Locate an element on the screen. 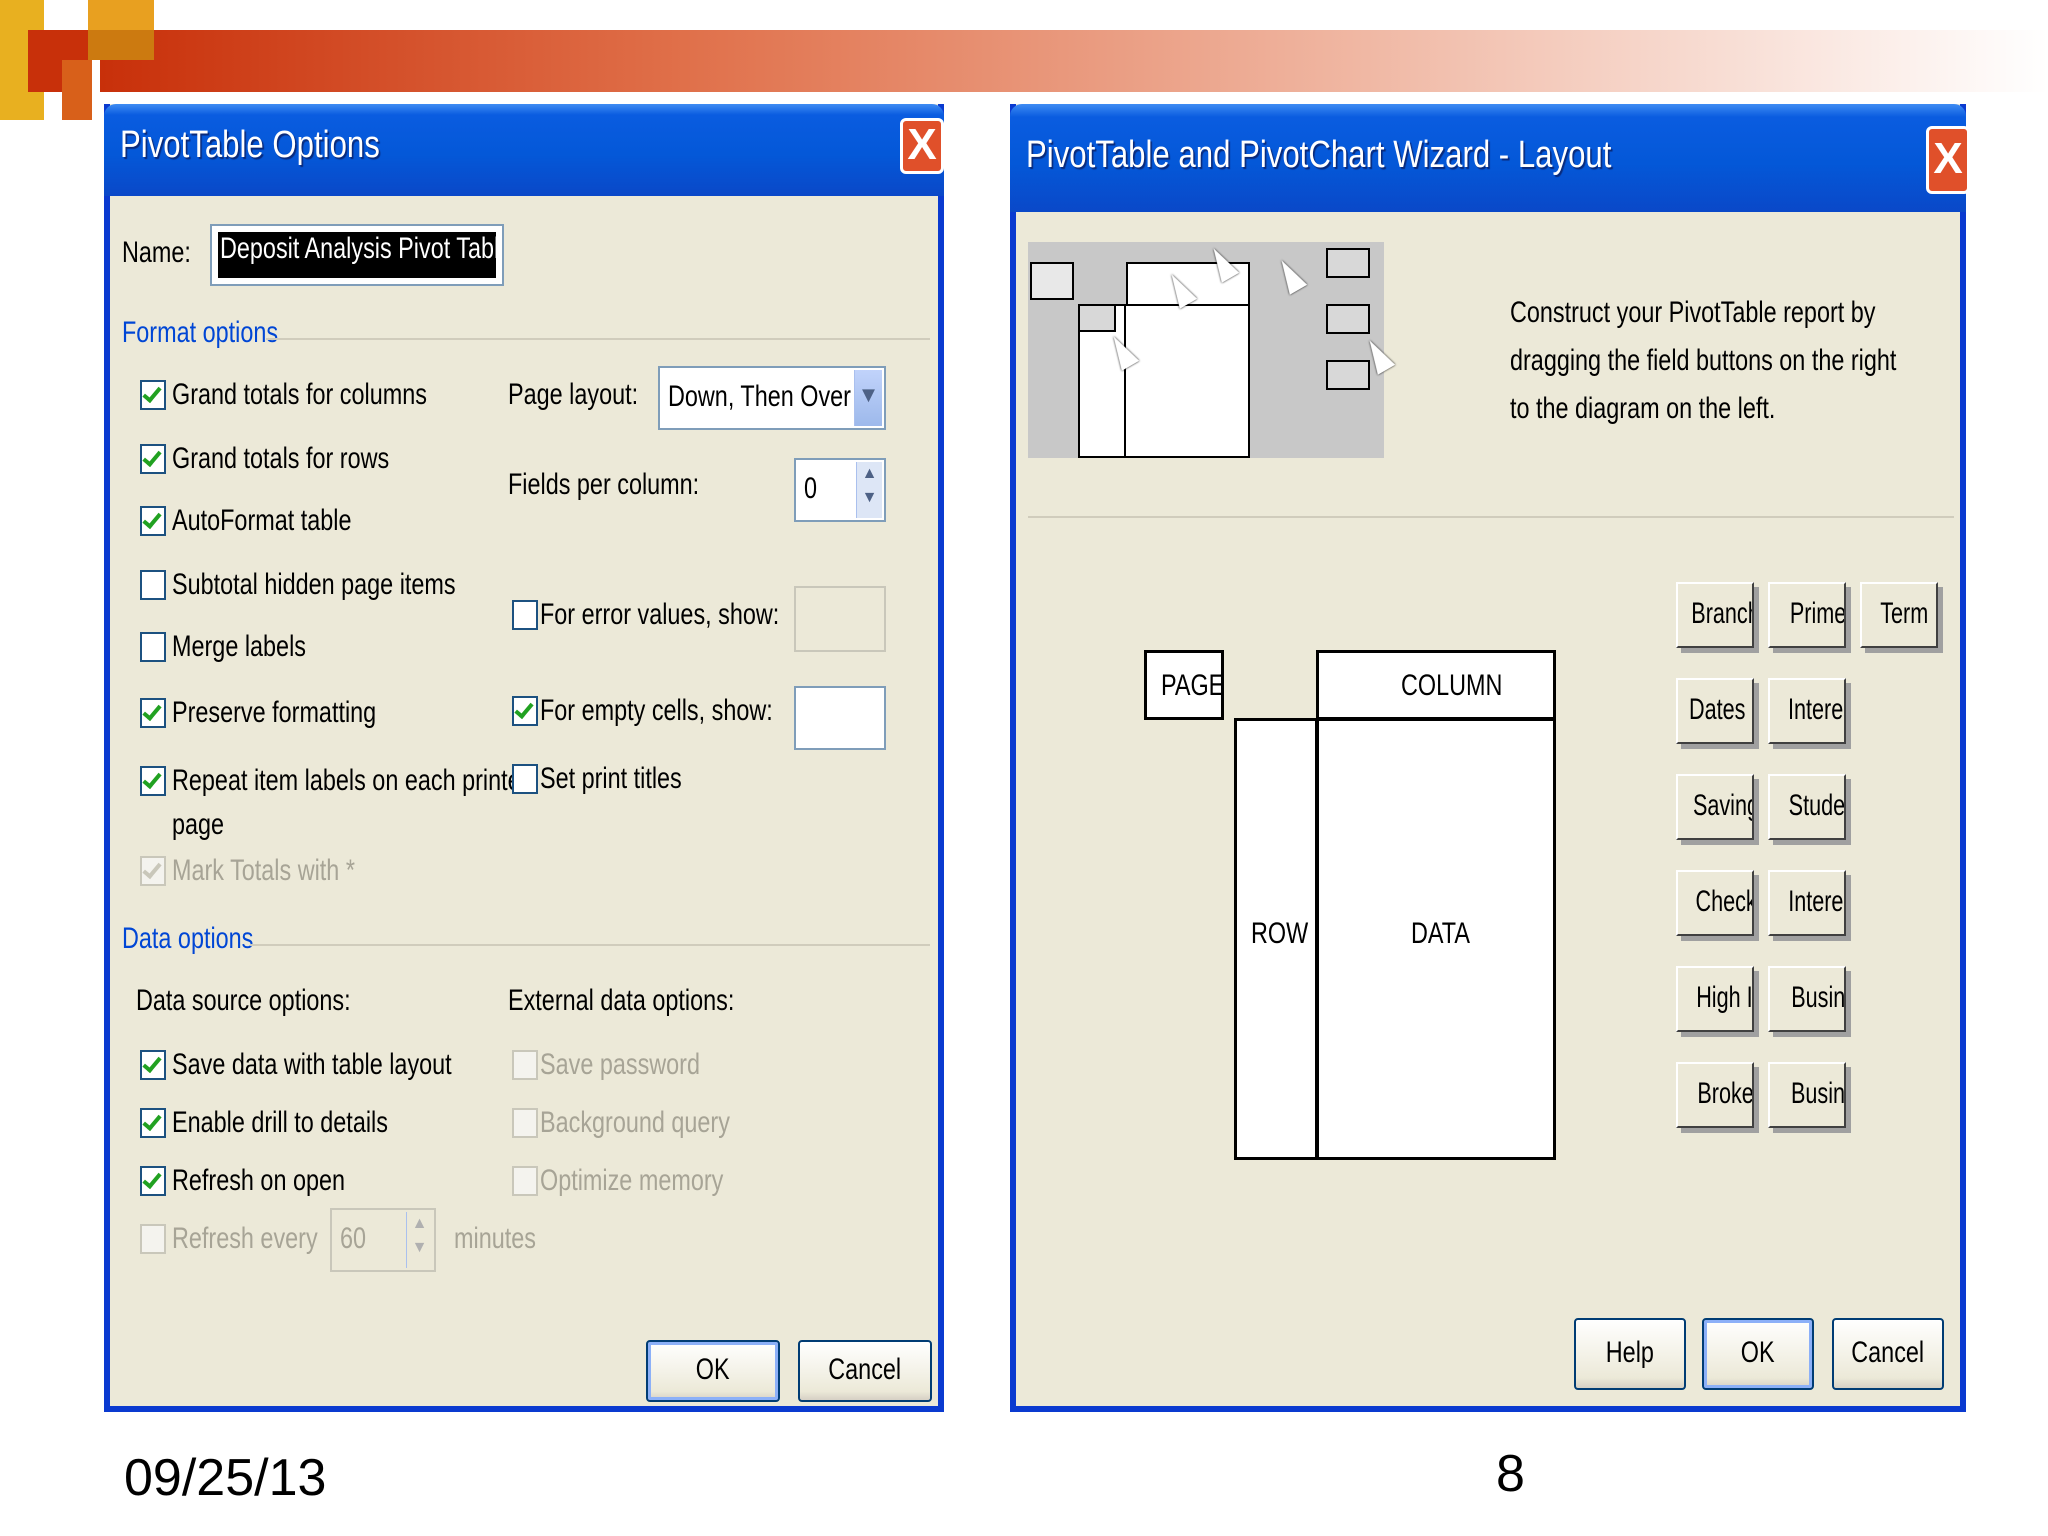 This screenshot has width=2048, height=1536. refresh-interval-value: 60 is located at coordinates (353, 1238).